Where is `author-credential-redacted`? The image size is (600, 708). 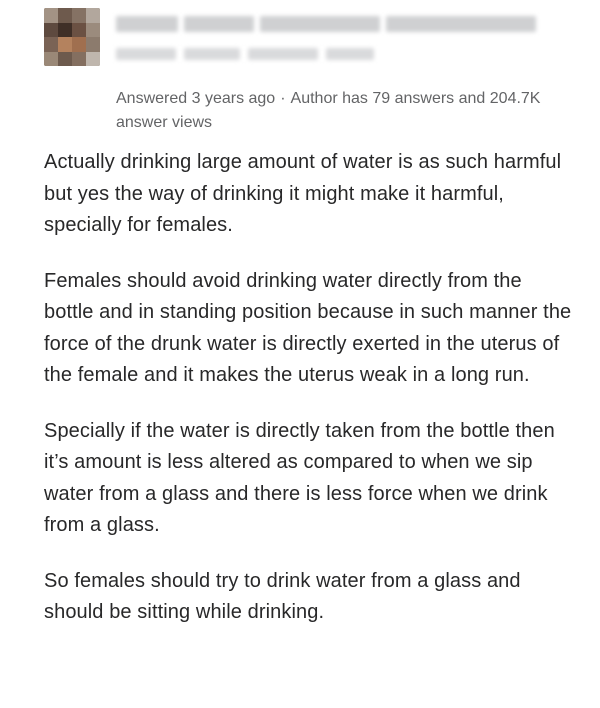
author-credential-redacted is located at coordinates (245, 54).